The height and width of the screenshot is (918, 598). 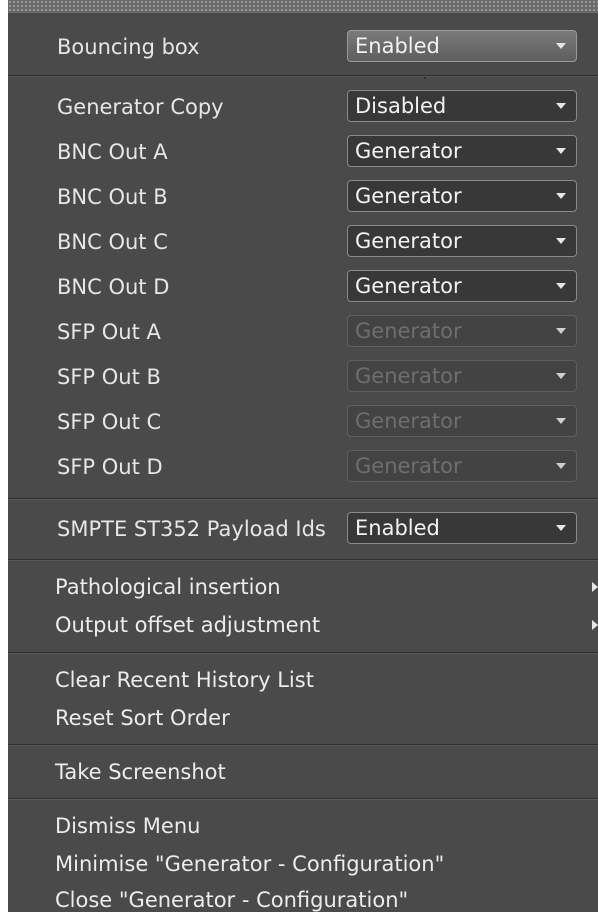 I want to click on menu-item-output-offset-adjustment: Output offset adjustment, so click(x=303, y=625).